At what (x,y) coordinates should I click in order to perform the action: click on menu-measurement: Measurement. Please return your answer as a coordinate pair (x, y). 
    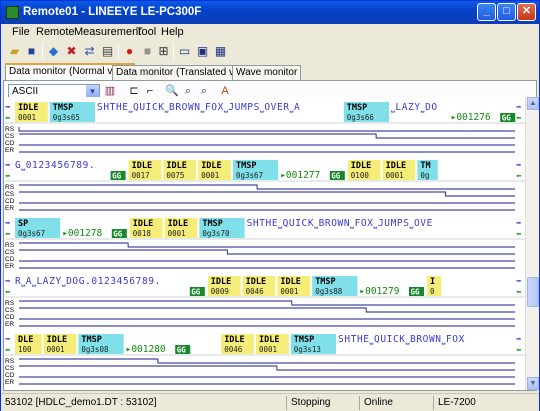
    Looking at the image, I should click on (107, 32).